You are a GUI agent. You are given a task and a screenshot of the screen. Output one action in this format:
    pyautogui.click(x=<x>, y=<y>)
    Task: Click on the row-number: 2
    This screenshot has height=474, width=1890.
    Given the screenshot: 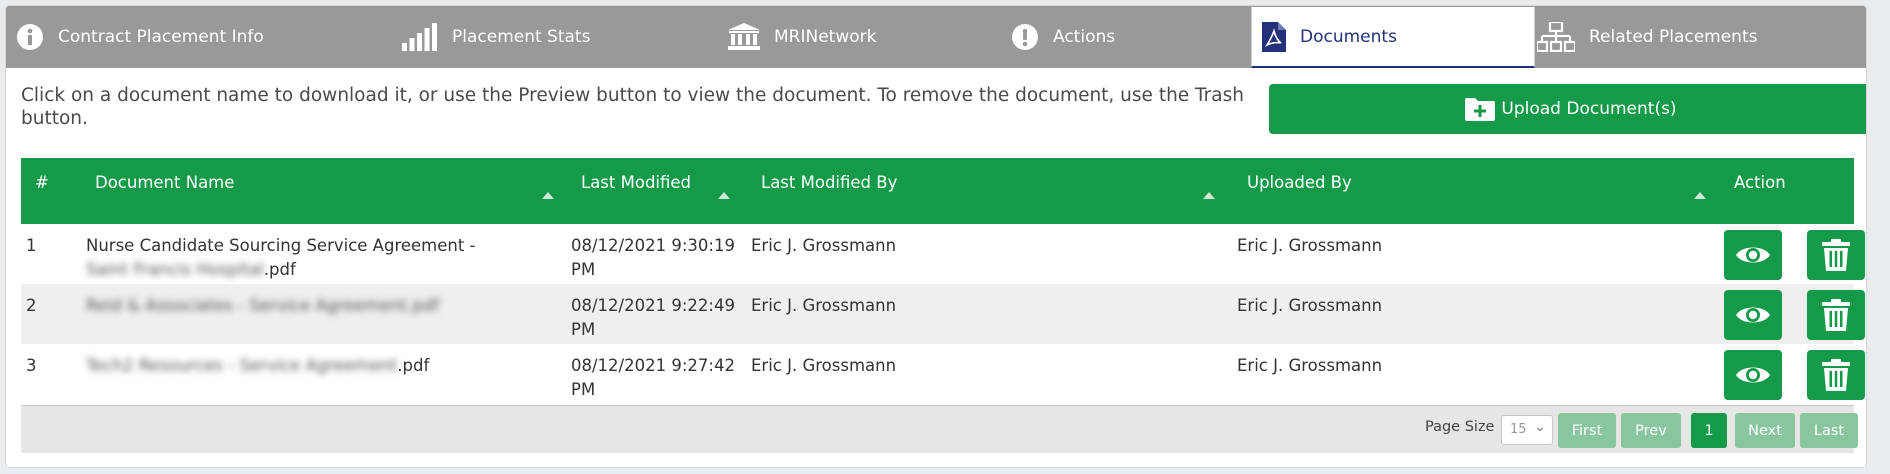 What is the action you would take?
    pyautogui.click(x=31, y=305)
    